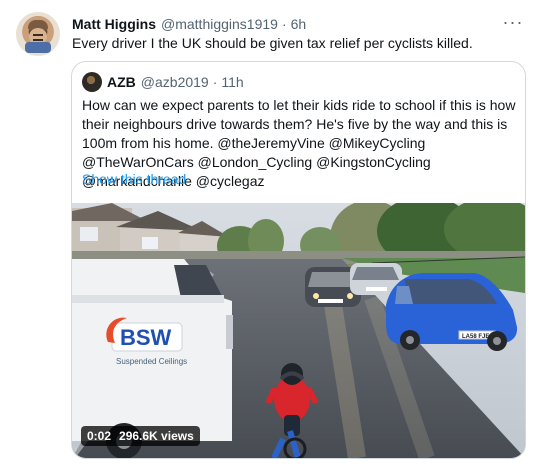 The image size is (543, 464). What do you see at coordinates (92, 82) in the screenshot?
I see `quoted-avatar` at bounding box center [92, 82].